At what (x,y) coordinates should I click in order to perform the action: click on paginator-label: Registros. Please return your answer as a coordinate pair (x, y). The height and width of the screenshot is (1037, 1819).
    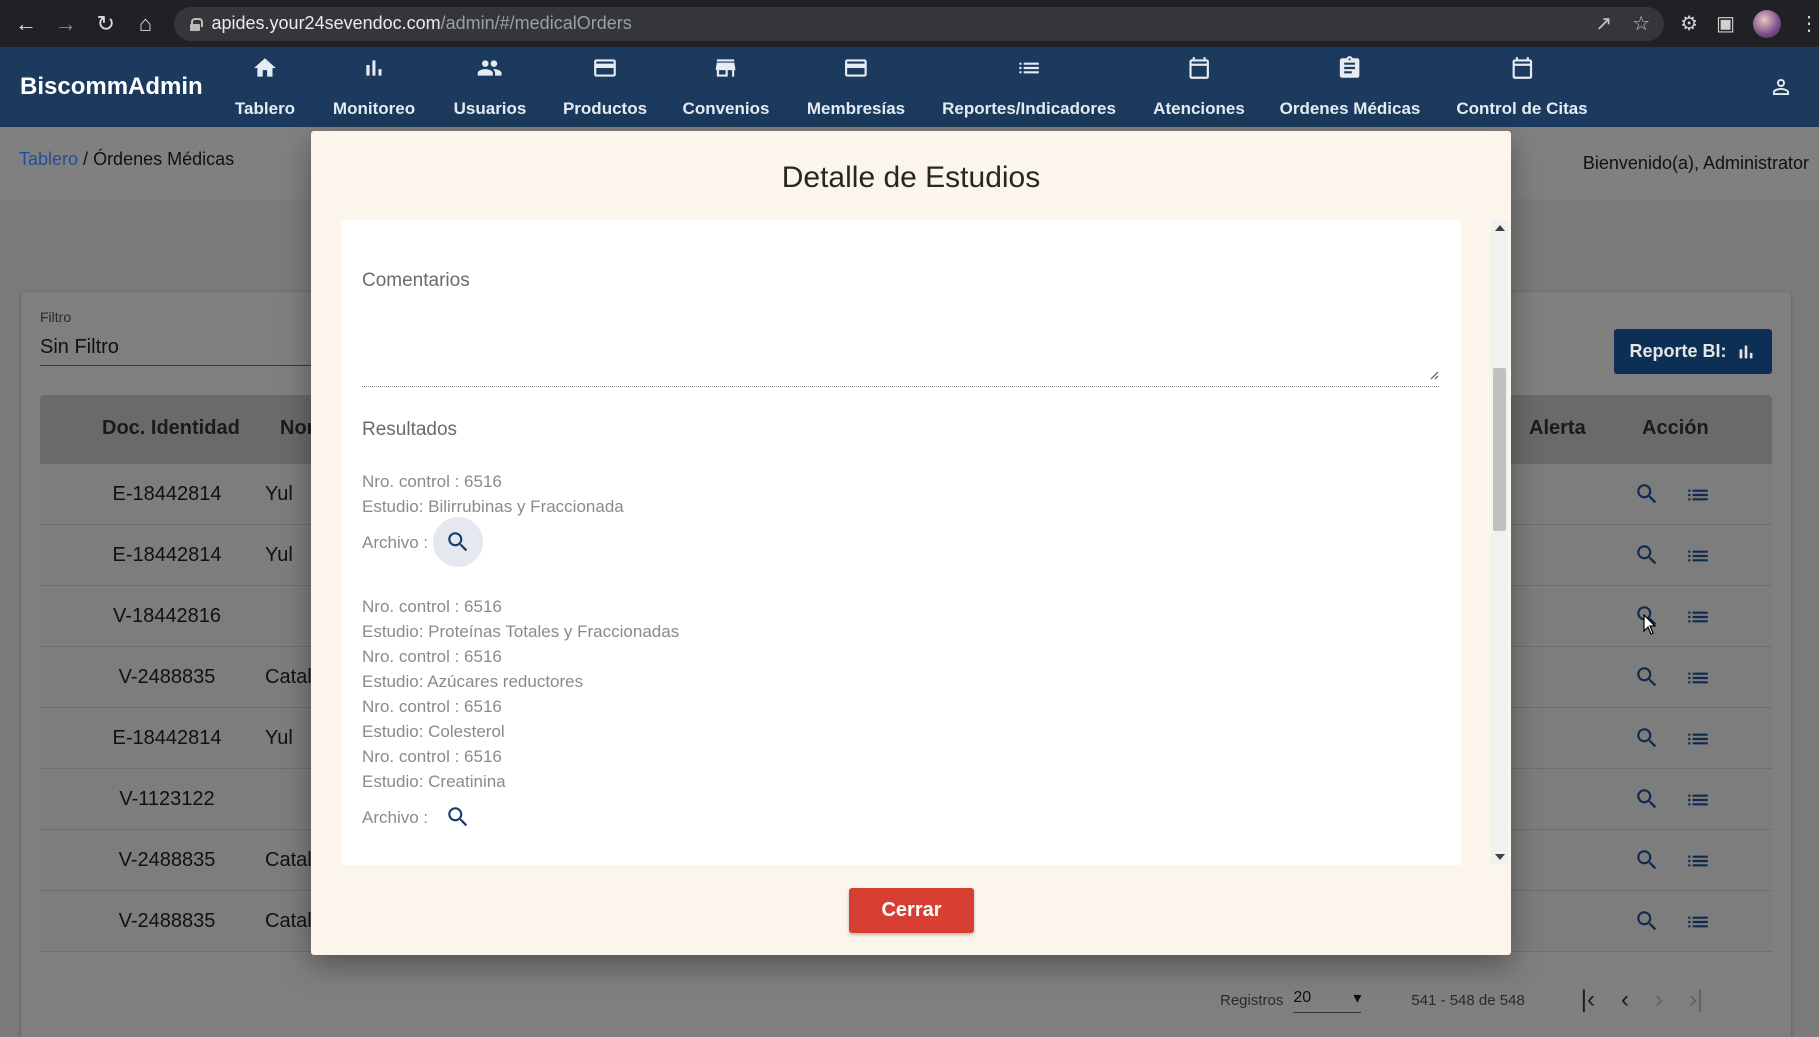
    Looking at the image, I should click on (1252, 1000).